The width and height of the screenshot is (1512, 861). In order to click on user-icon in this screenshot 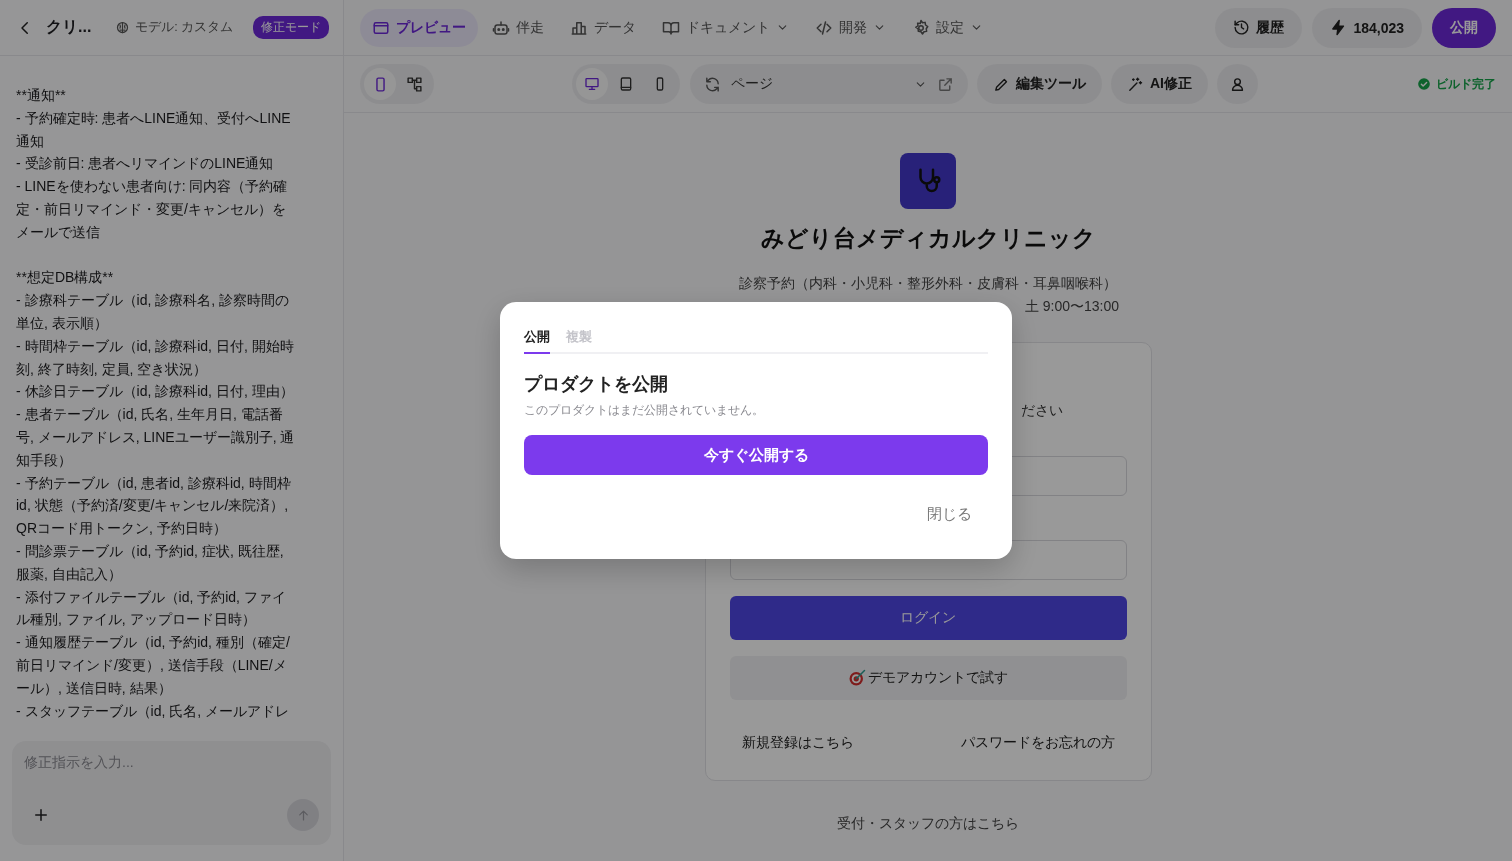, I will do `click(1237, 84)`.